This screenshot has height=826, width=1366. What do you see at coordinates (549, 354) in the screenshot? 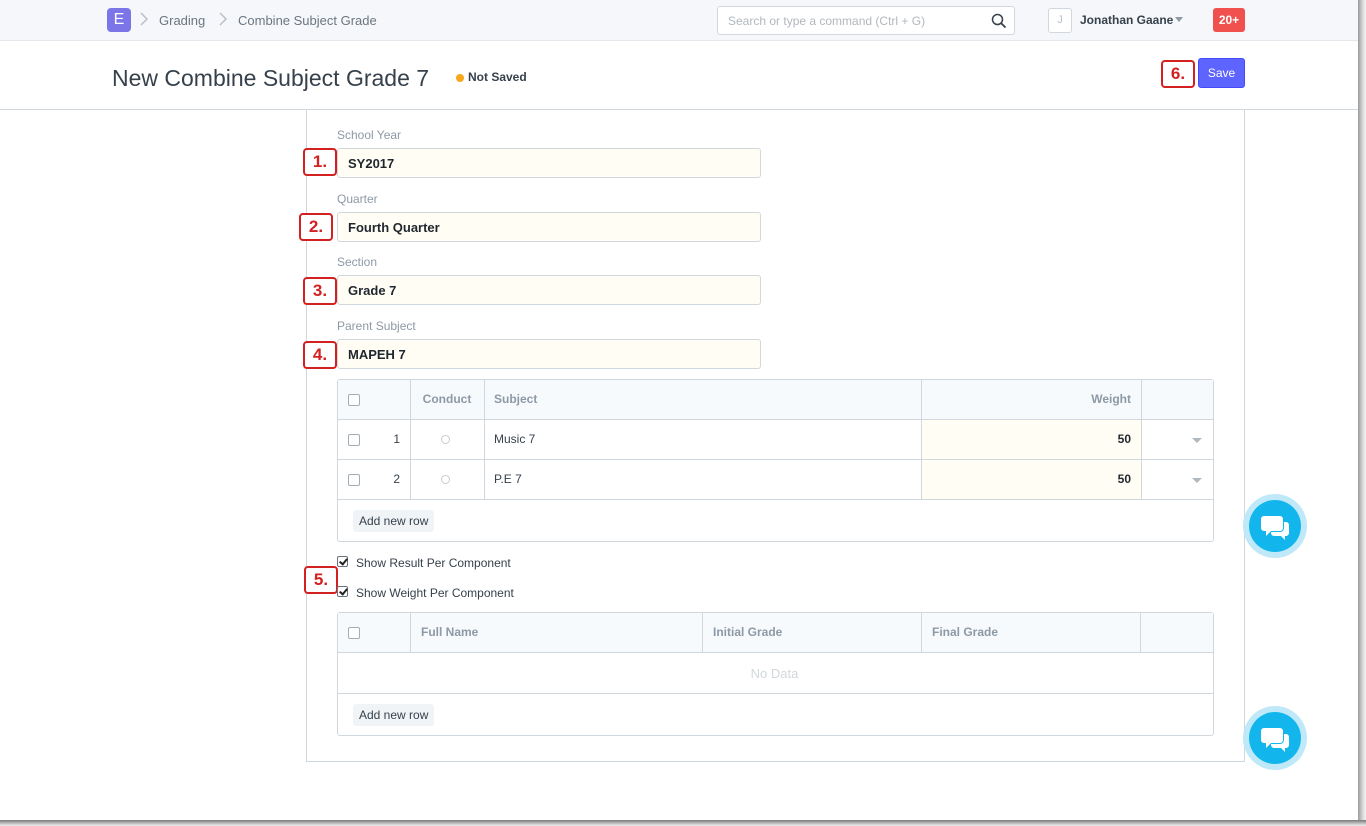
I see `parent-subject-field` at bounding box center [549, 354].